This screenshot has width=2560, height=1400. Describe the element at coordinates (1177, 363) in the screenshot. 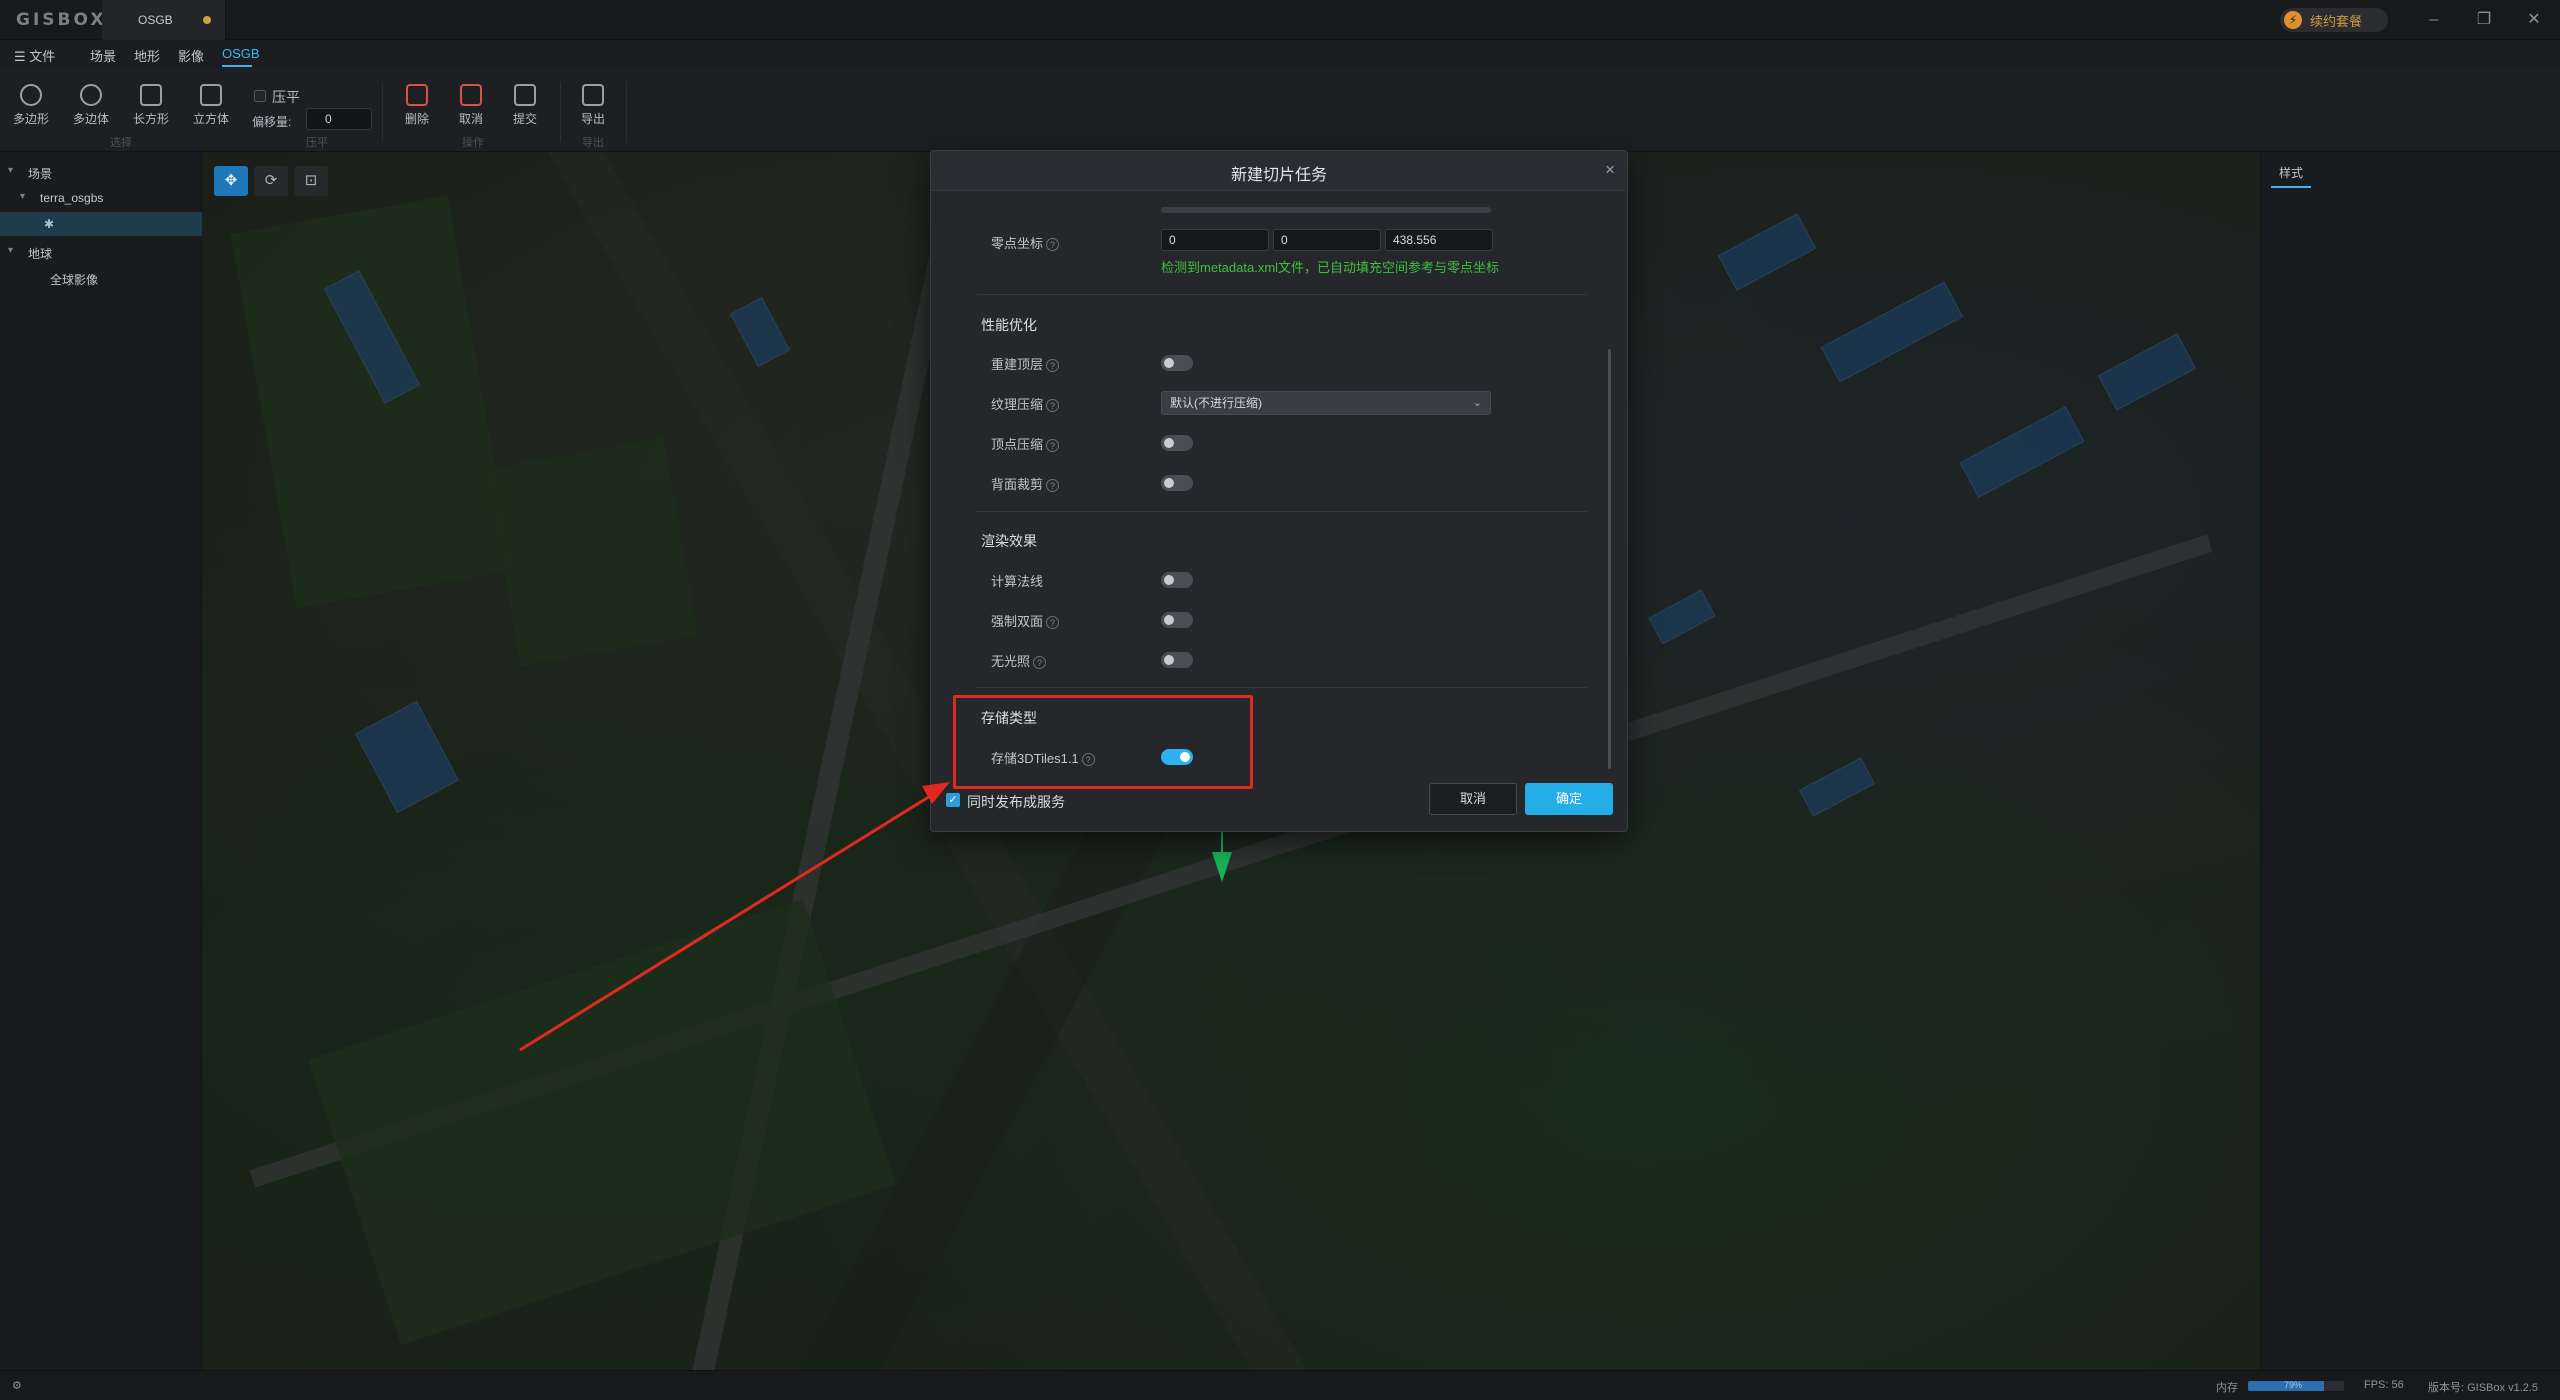

I see `rebuild-top-toggle` at that location.